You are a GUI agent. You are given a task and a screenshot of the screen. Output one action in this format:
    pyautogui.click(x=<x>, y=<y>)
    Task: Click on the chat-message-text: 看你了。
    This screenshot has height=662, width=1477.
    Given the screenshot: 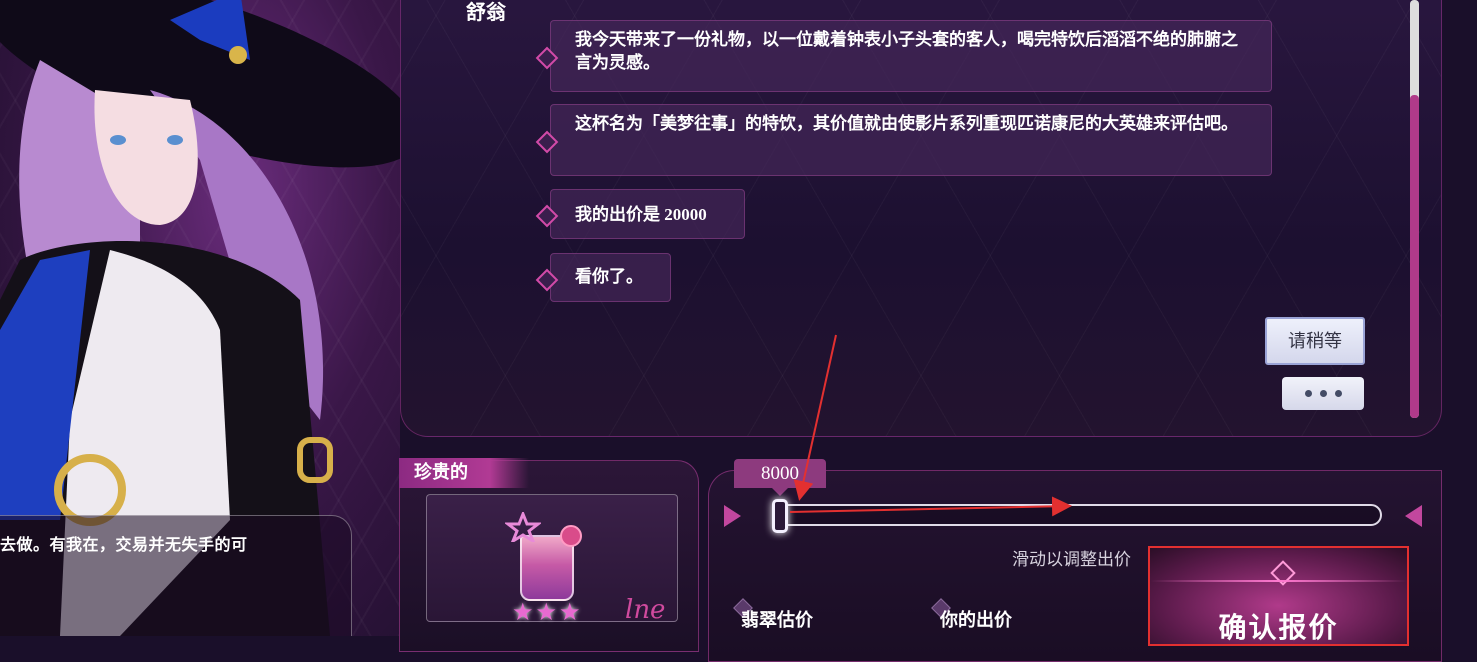 What is the action you would take?
    pyautogui.click(x=609, y=277)
    